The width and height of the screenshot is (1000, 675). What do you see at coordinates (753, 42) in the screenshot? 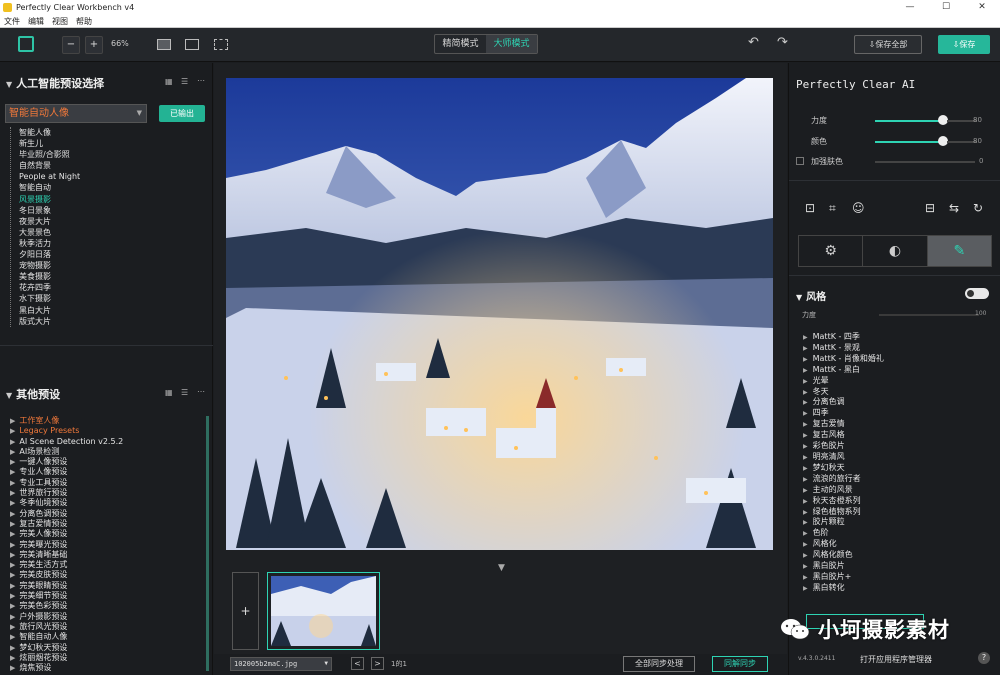
I see `undo-icon: ↶` at bounding box center [753, 42].